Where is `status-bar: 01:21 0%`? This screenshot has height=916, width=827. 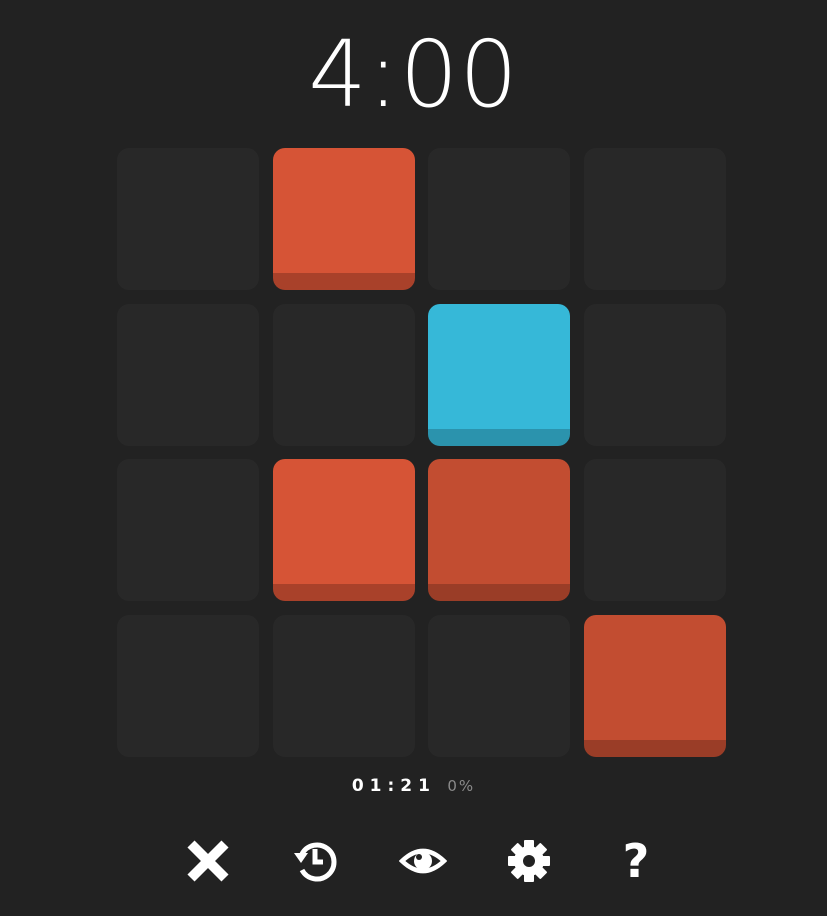
status-bar: 01:21 0% is located at coordinates (413, 786).